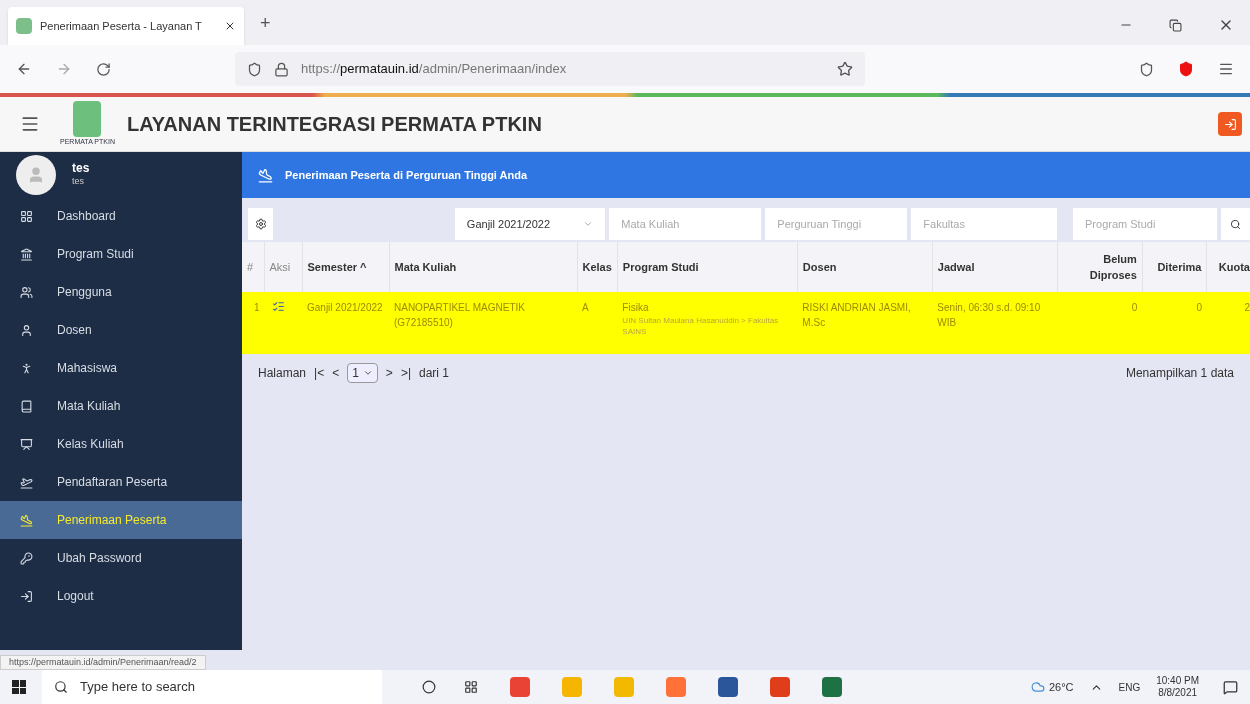 This screenshot has width=1250, height=704. I want to click on clock-time: 10:40 PM, so click(1177, 680).